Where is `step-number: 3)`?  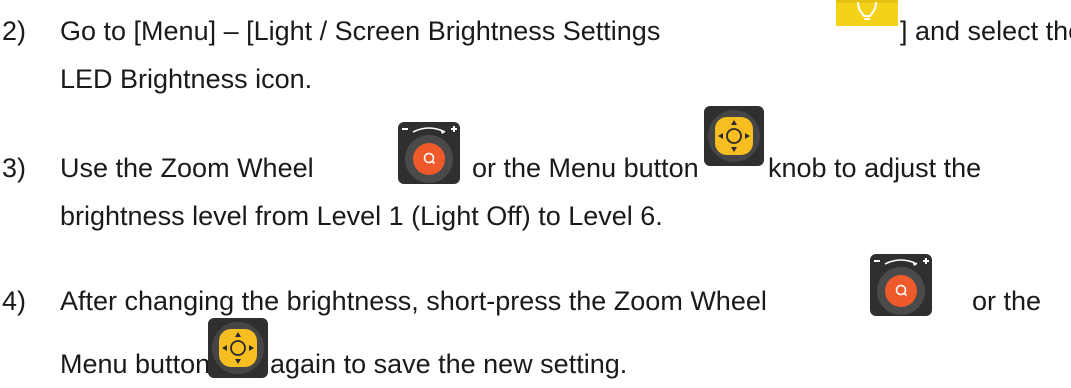 step-number: 3) is located at coordinates (14, 168).